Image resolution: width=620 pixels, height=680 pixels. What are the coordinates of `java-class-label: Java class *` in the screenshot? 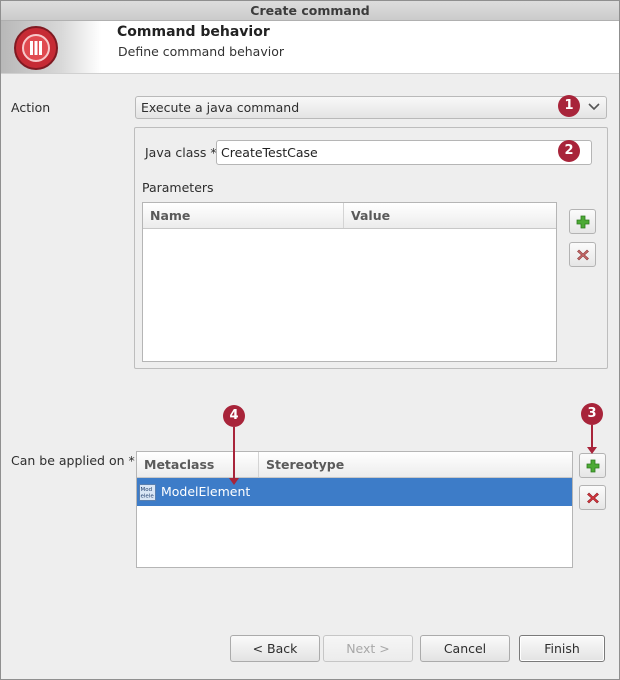 It's located at (181, 152).